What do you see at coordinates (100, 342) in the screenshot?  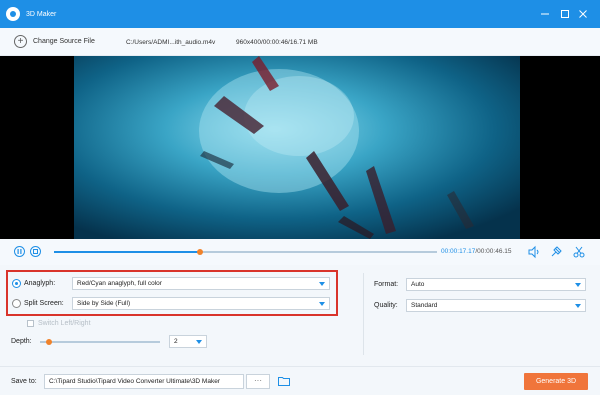 I see `depth-slider` at bounding box center [100, 342].